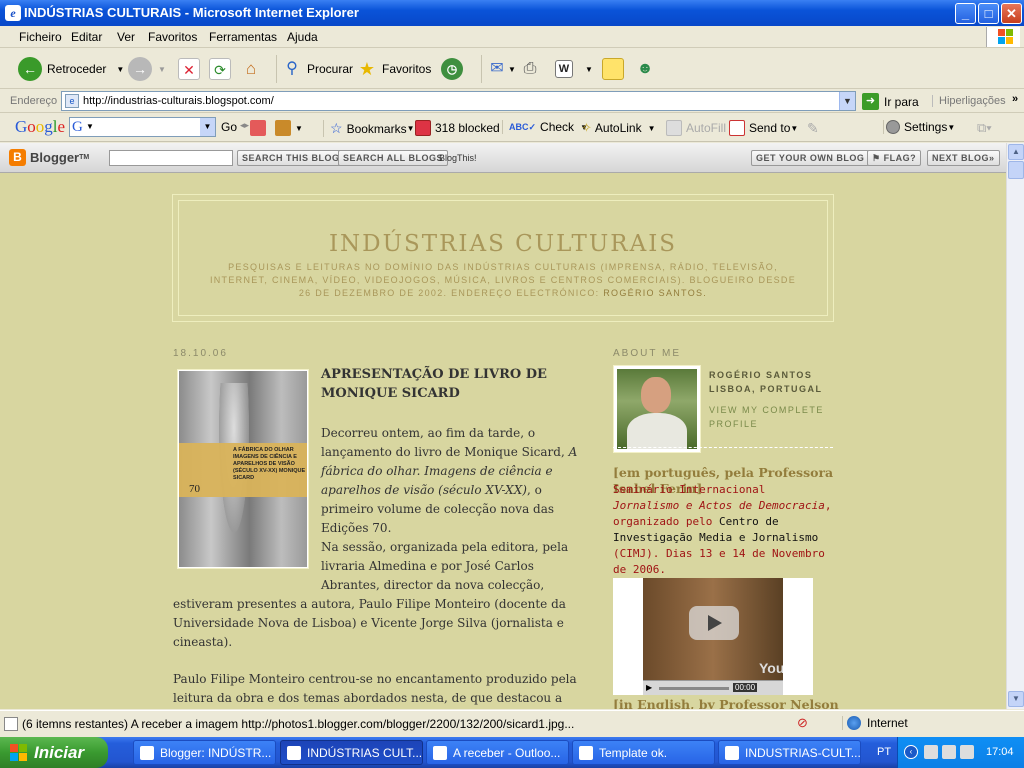  I want to click on profile-photo, so click(657, 409).